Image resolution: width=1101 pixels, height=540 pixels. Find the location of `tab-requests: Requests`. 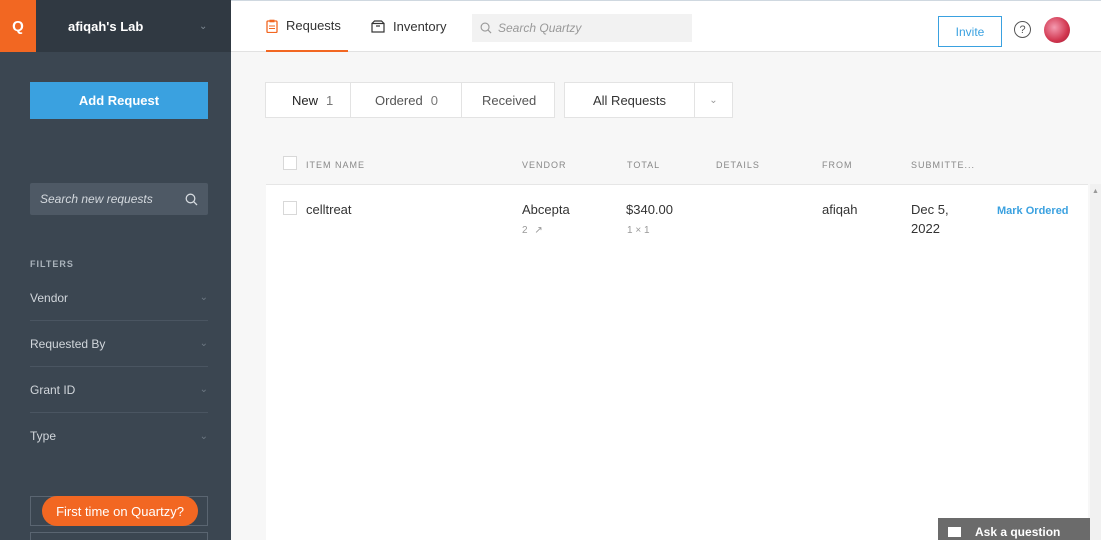

tab-requests: Requests is located at coordinates (307, 26).